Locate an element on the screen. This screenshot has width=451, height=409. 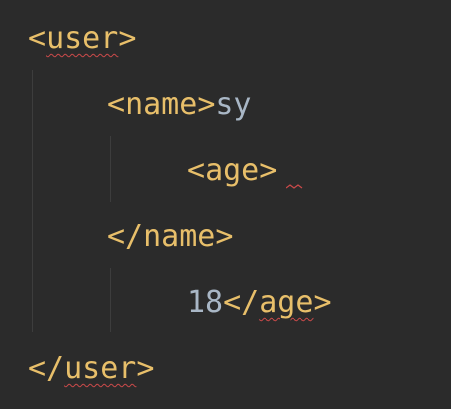
error-squiggle-icon is located at coordinates (294, 186).